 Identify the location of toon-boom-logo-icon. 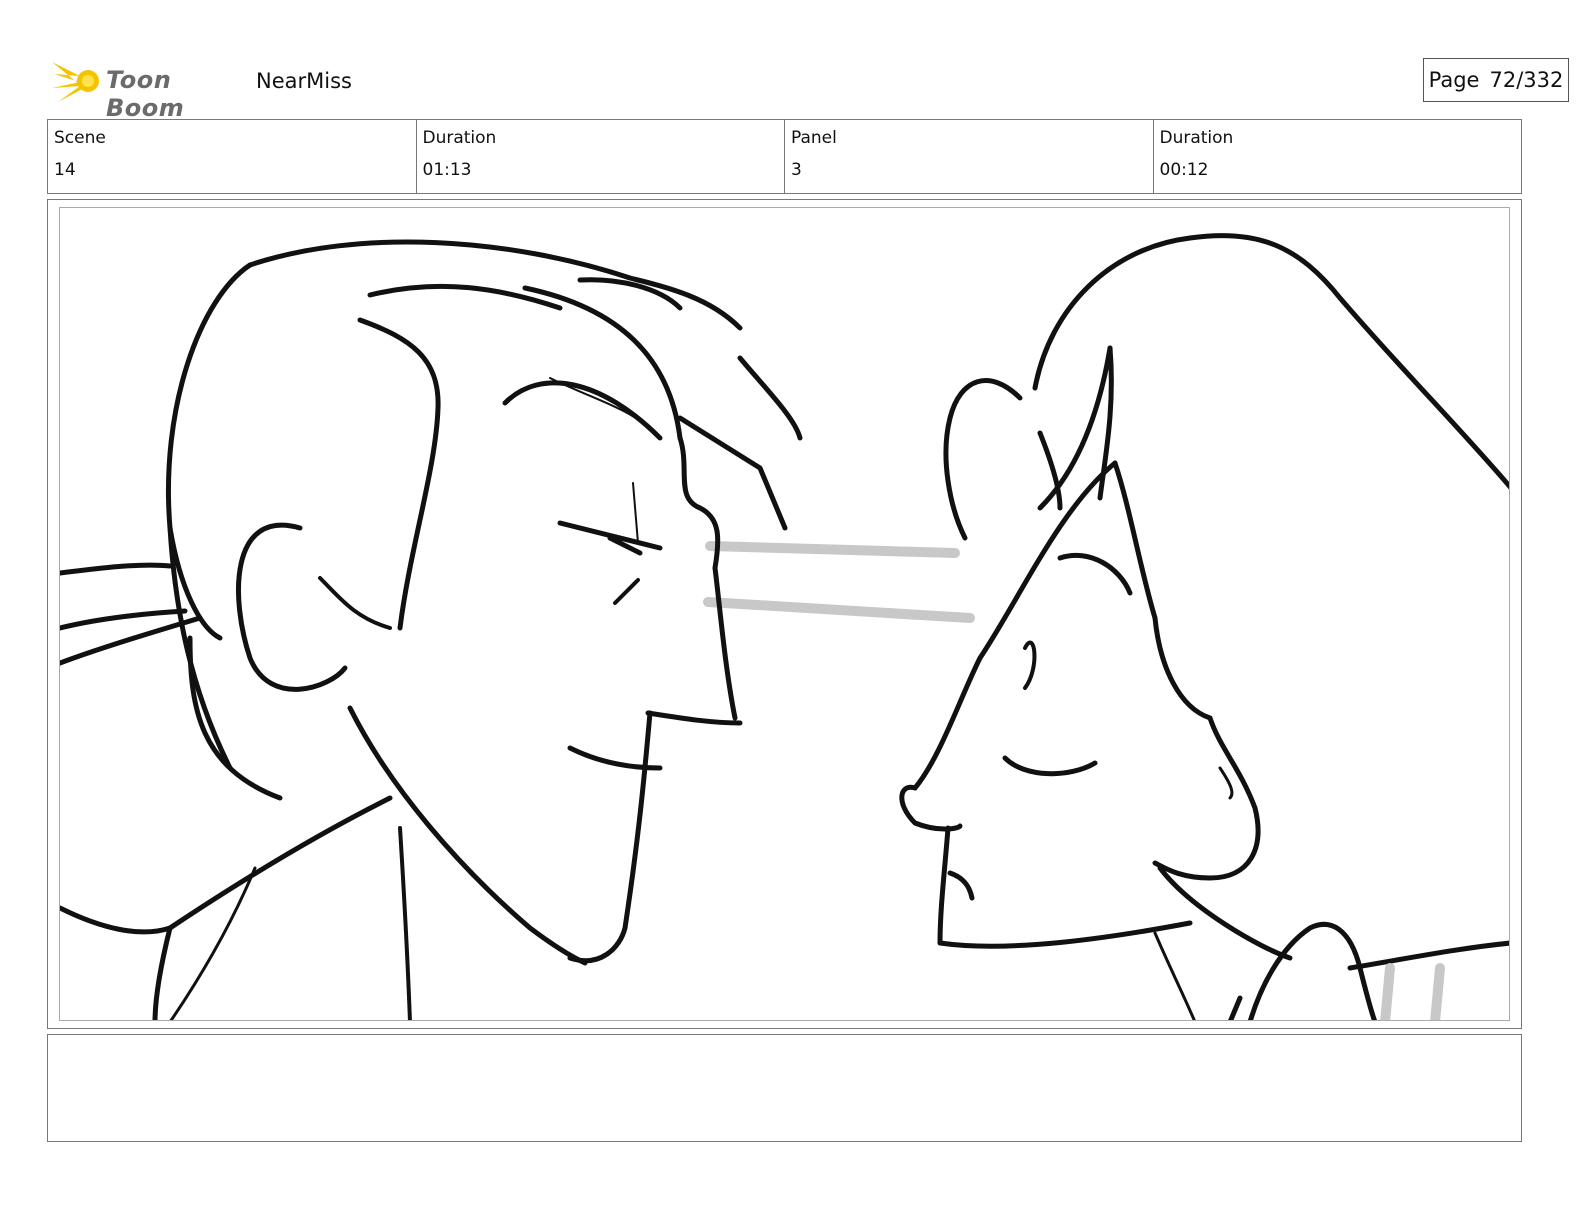
(75, 82).